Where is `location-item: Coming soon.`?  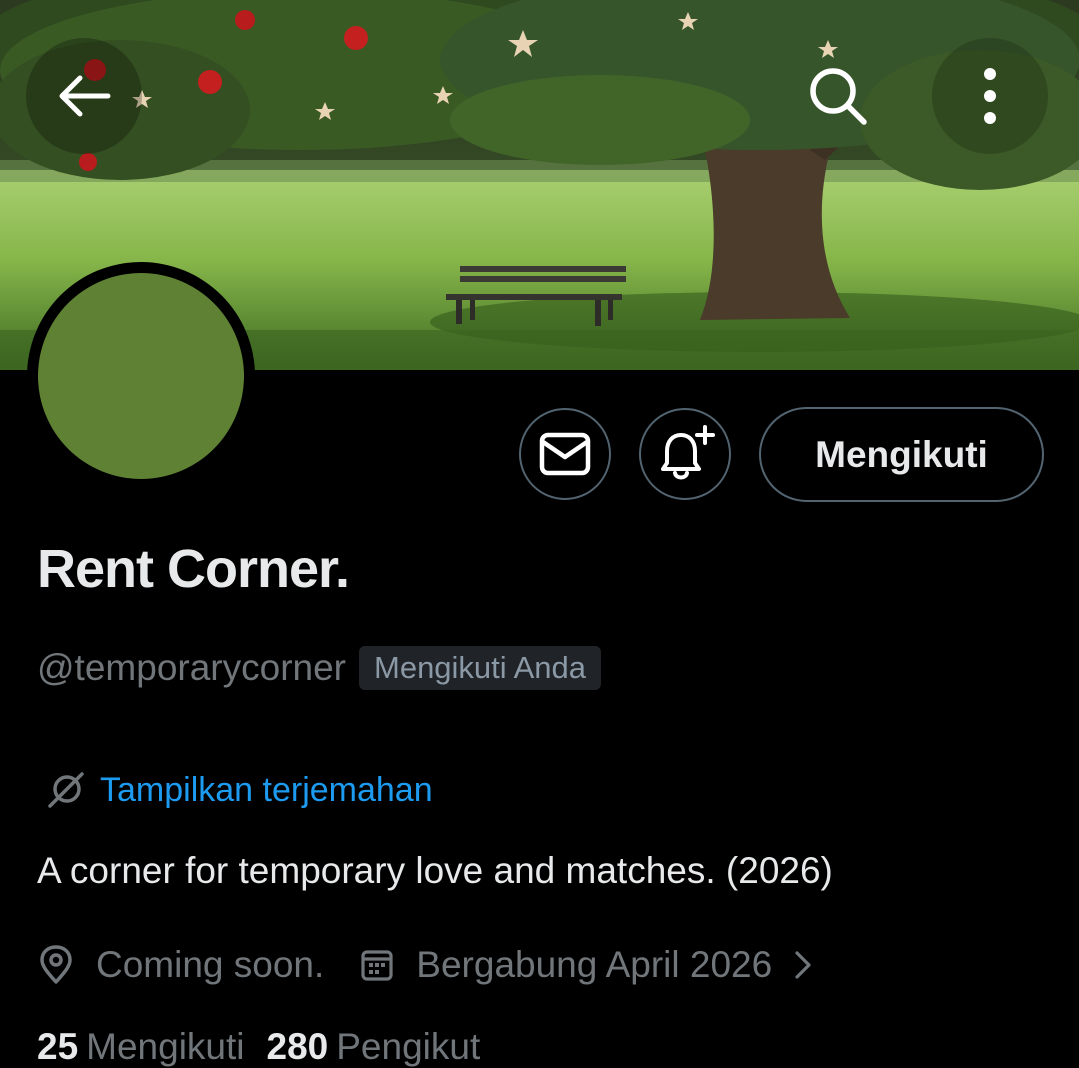 location-item: Coming soon. is located at coordinates (181, 965).